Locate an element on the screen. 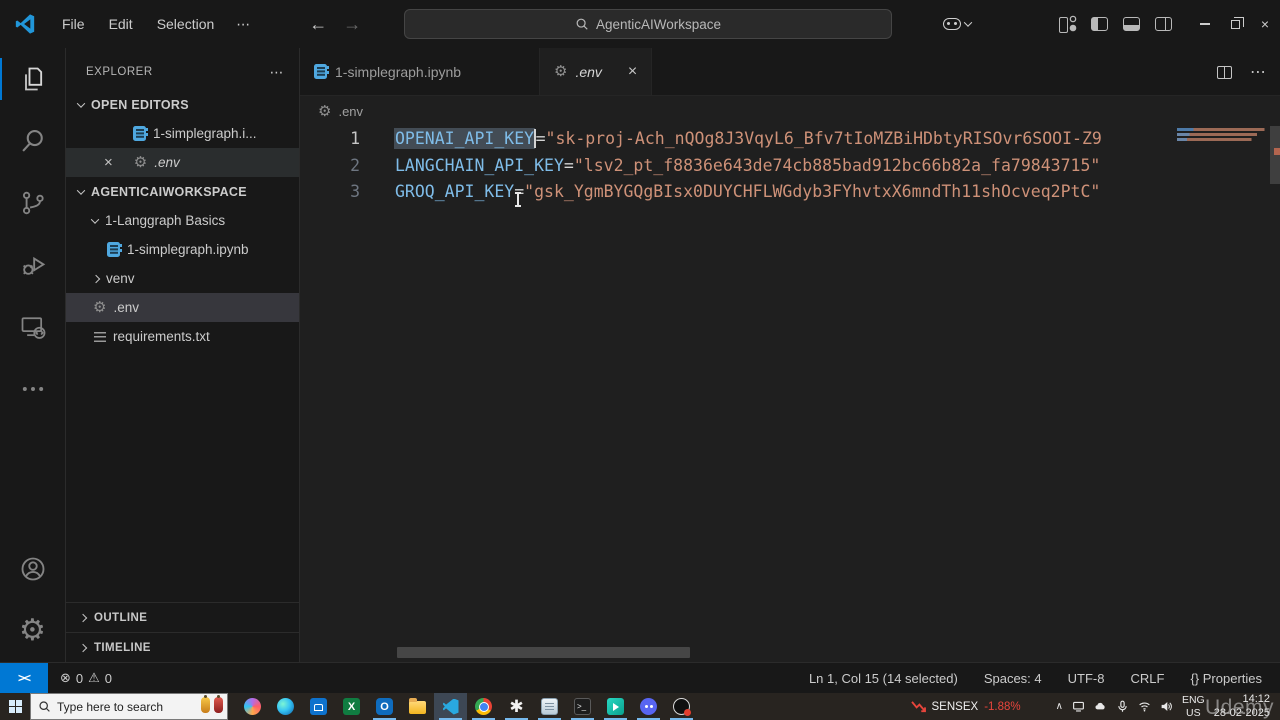 This screenshot has width=1280, height=720. close-window-button: × is located at coordinates (1265, 24).